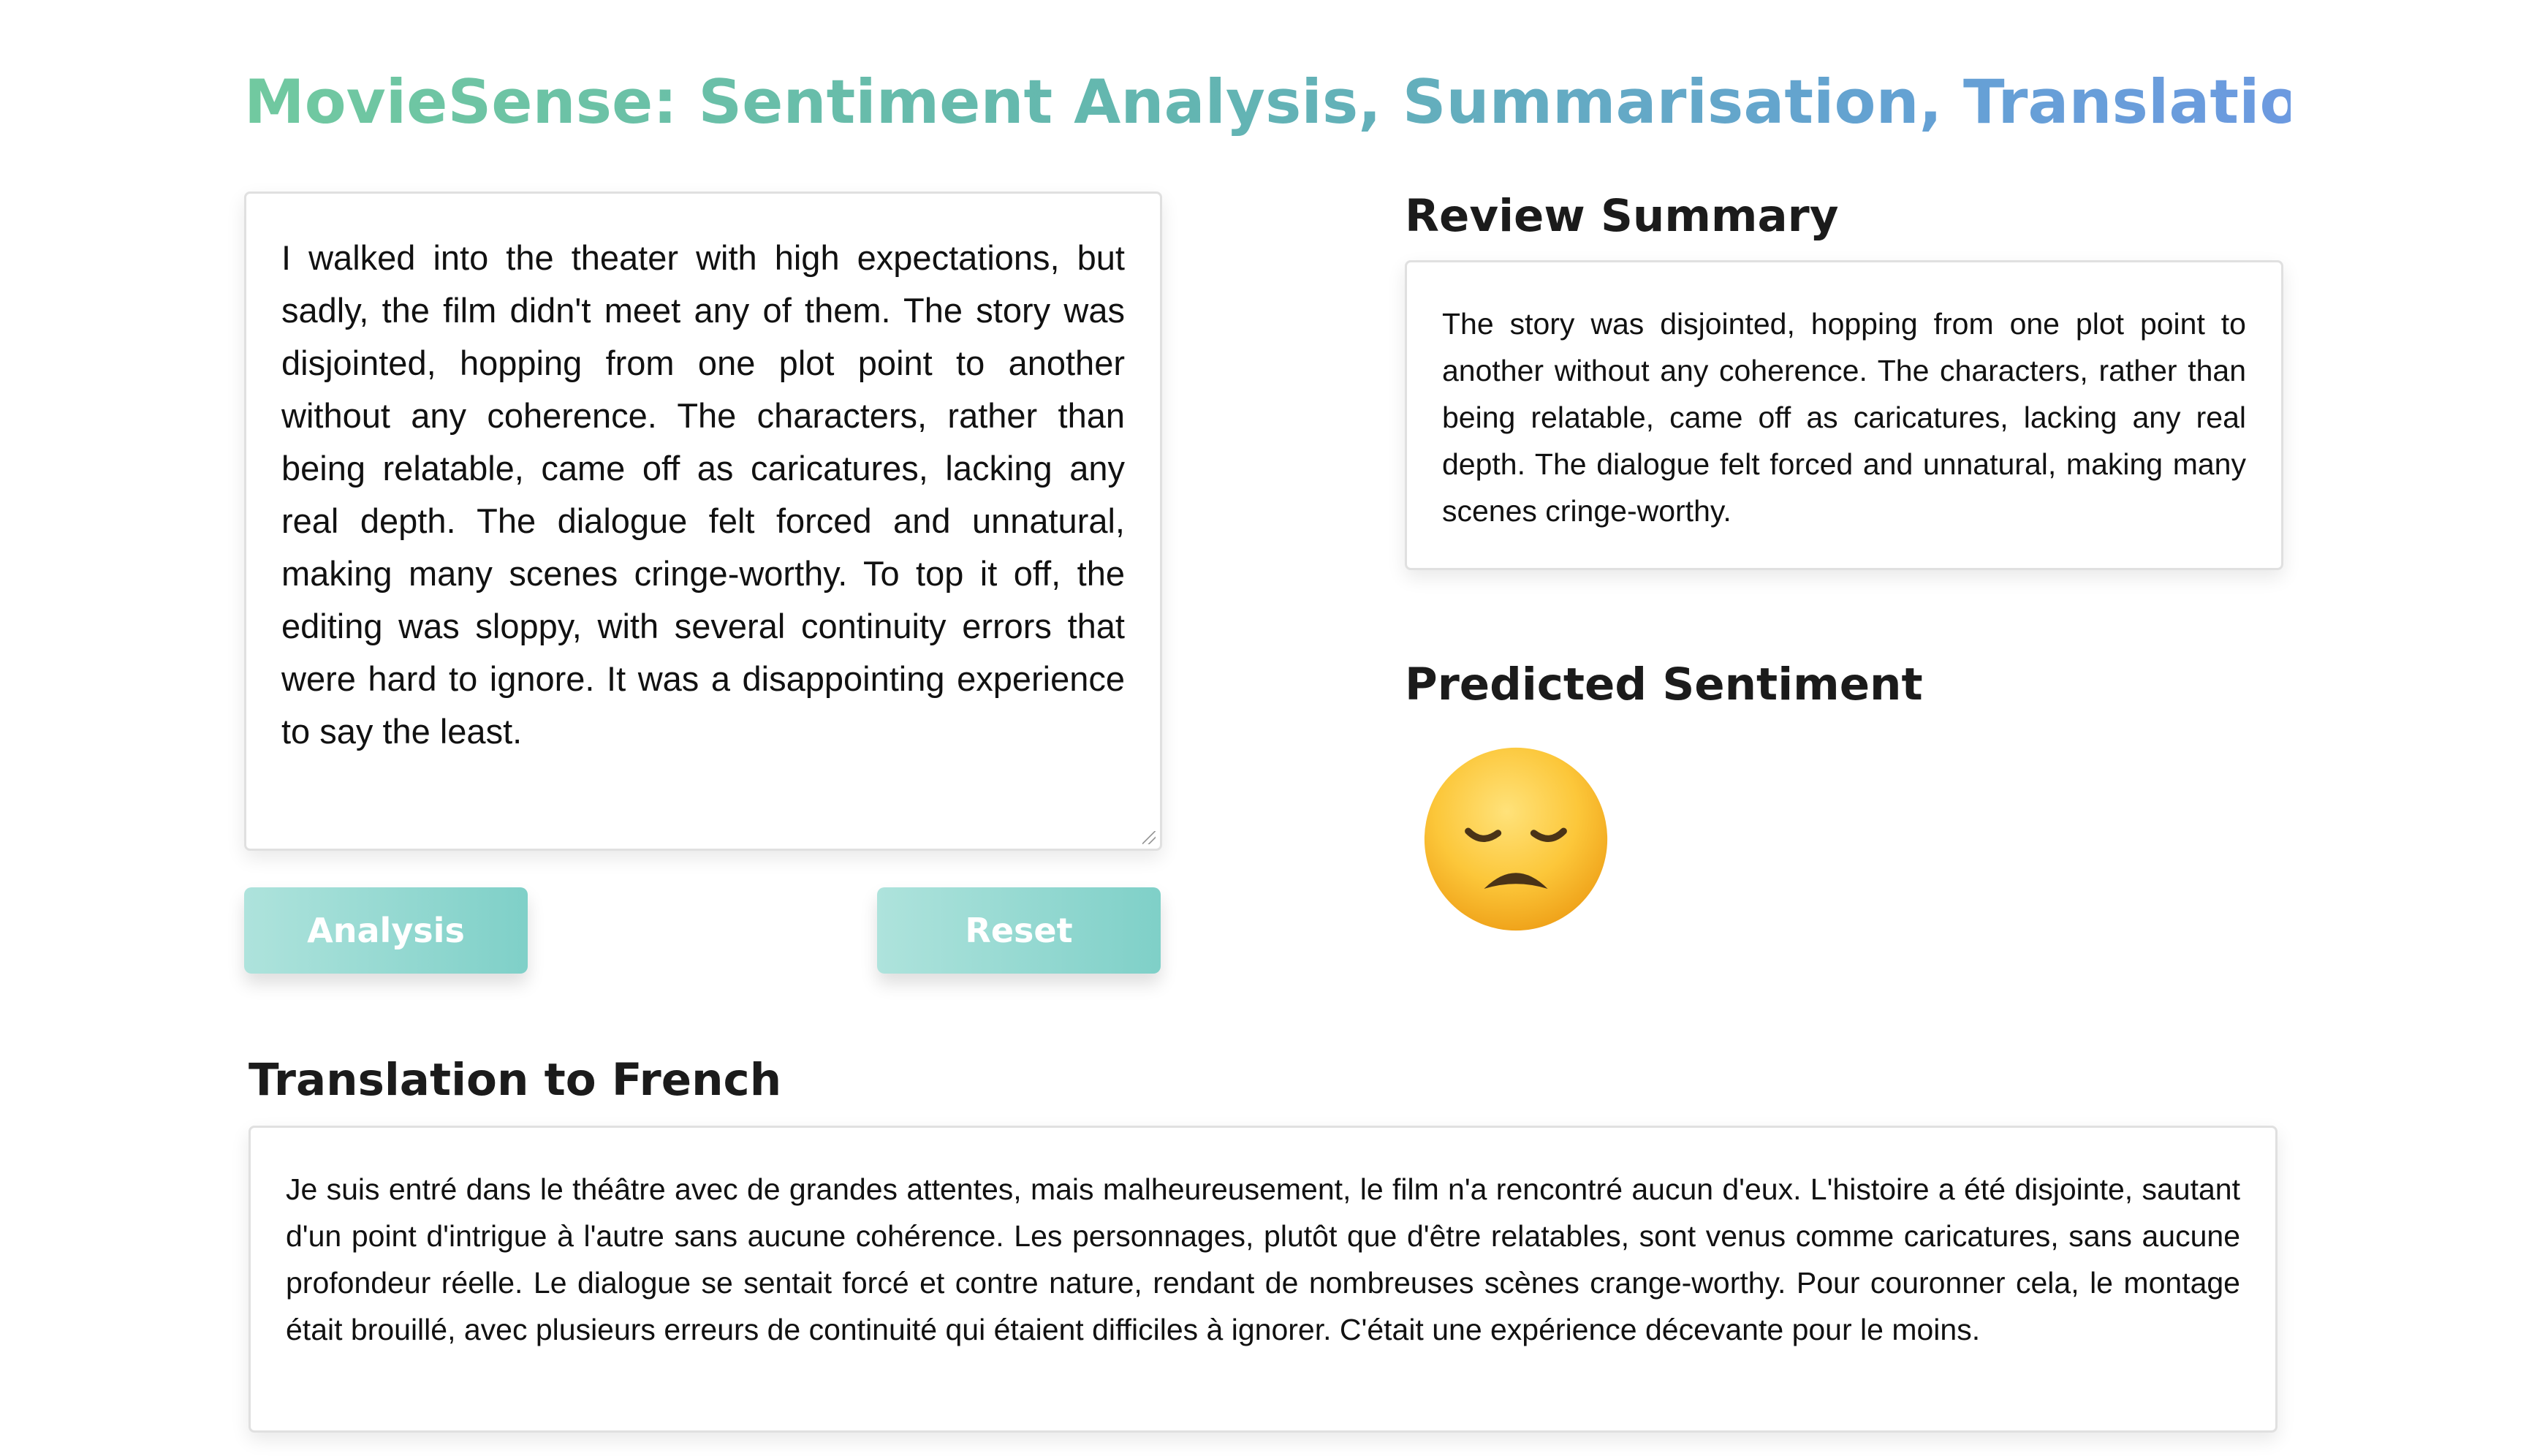  I want to click on translation-heading: Translation to French, so click(515, 1080).